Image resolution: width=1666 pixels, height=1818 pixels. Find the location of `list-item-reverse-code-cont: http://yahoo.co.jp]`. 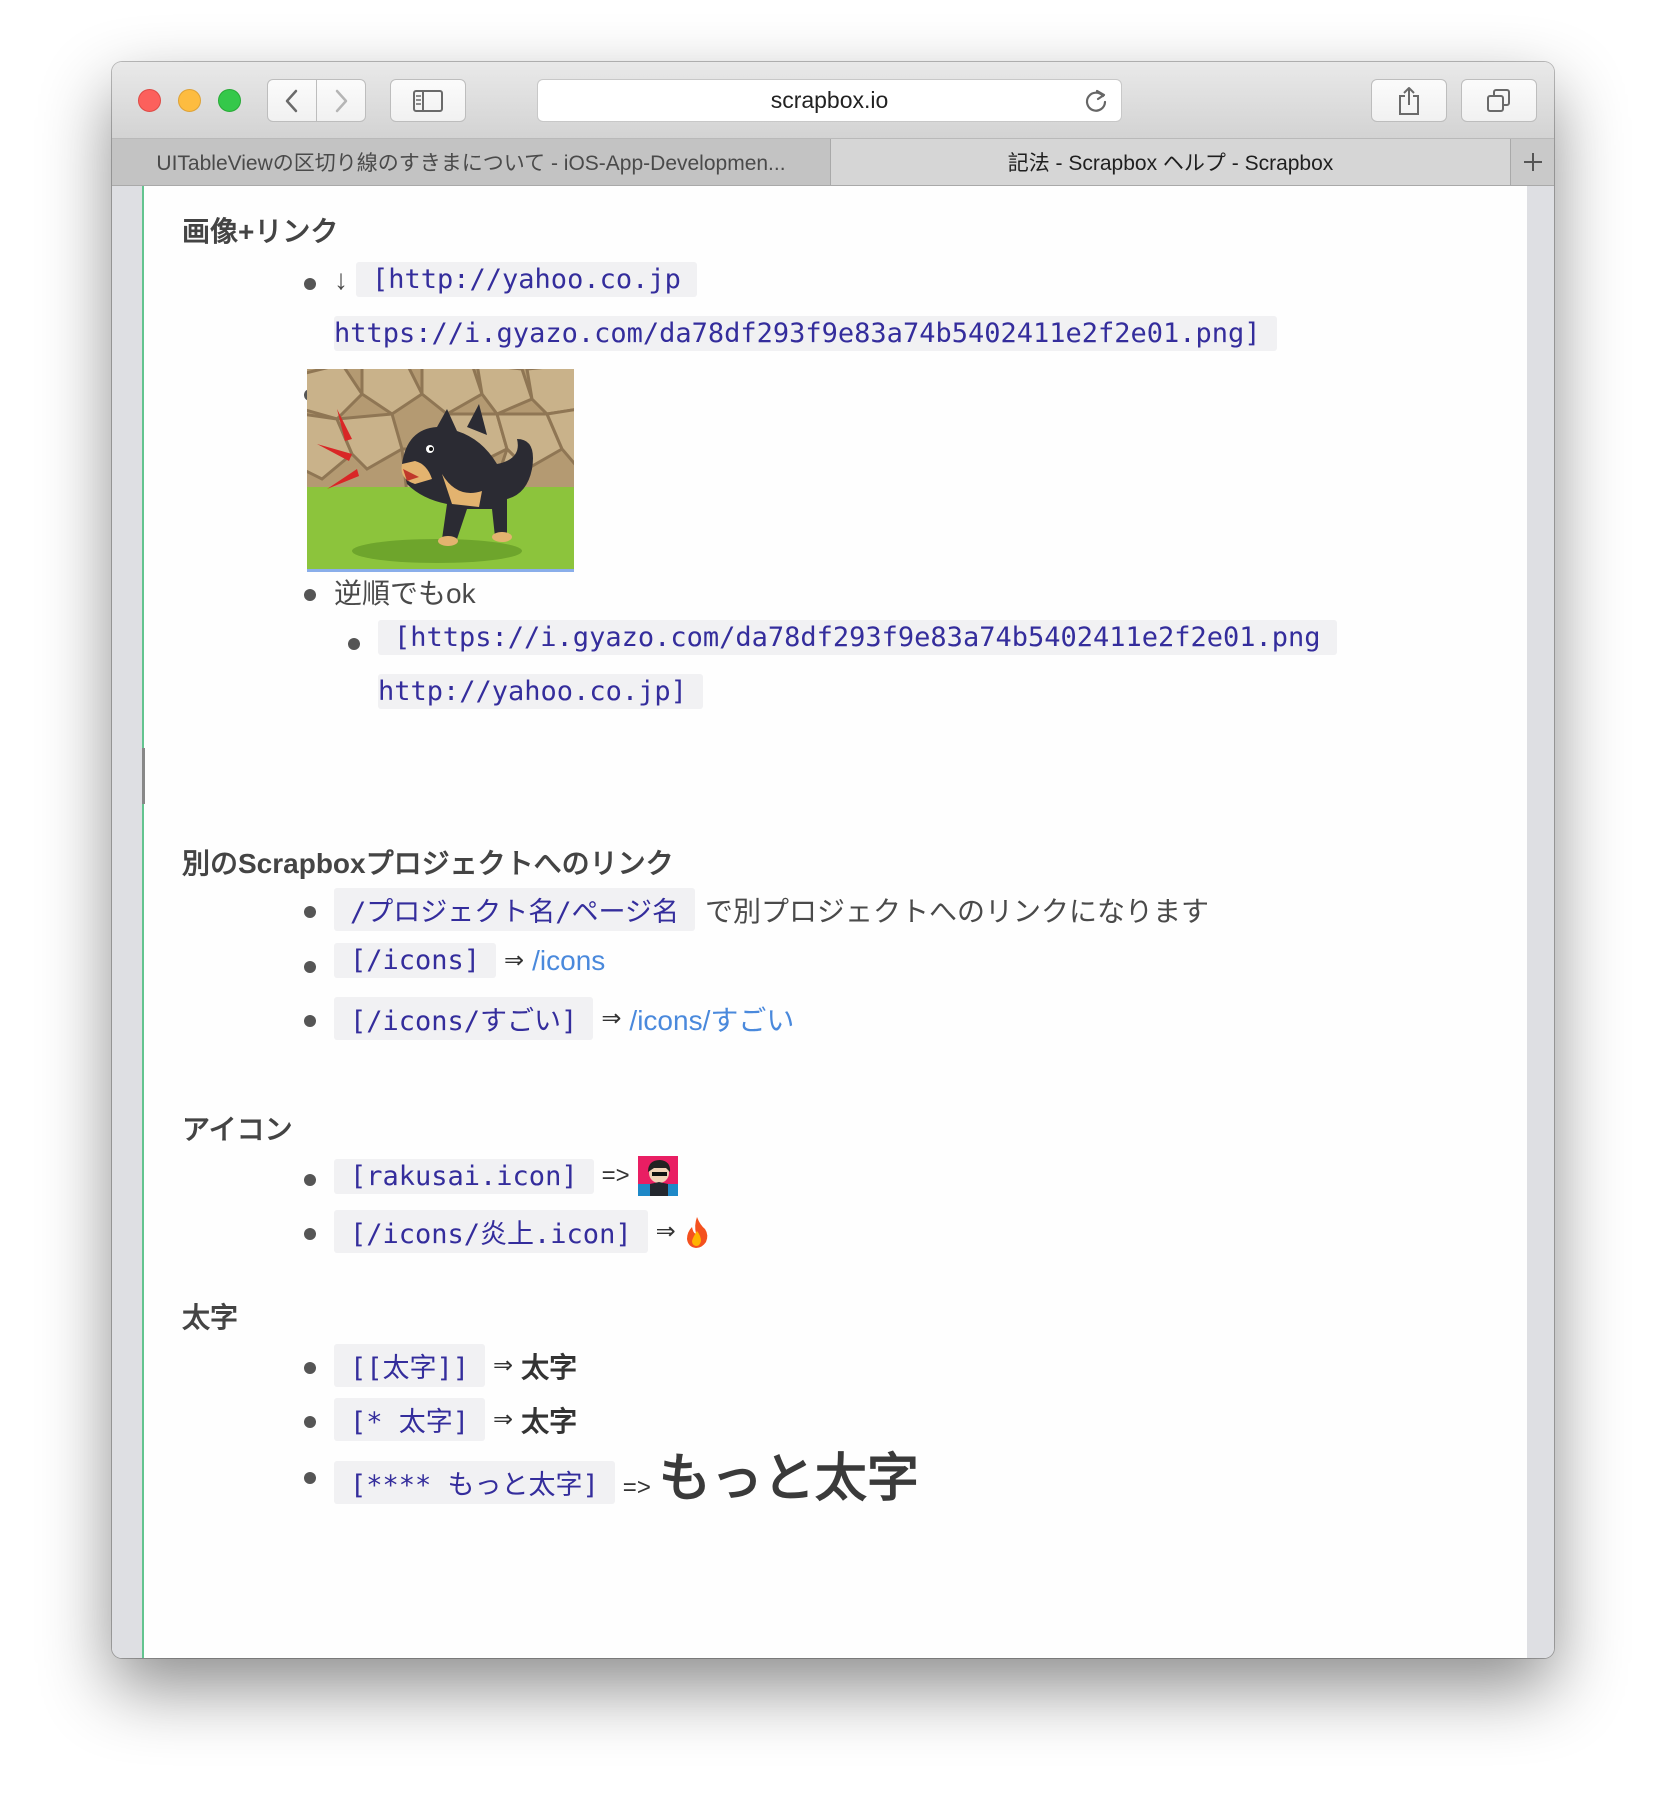

list-item-reverse-code-cont: http://yahoo.co.jp] is located at coordinates (540, 691).